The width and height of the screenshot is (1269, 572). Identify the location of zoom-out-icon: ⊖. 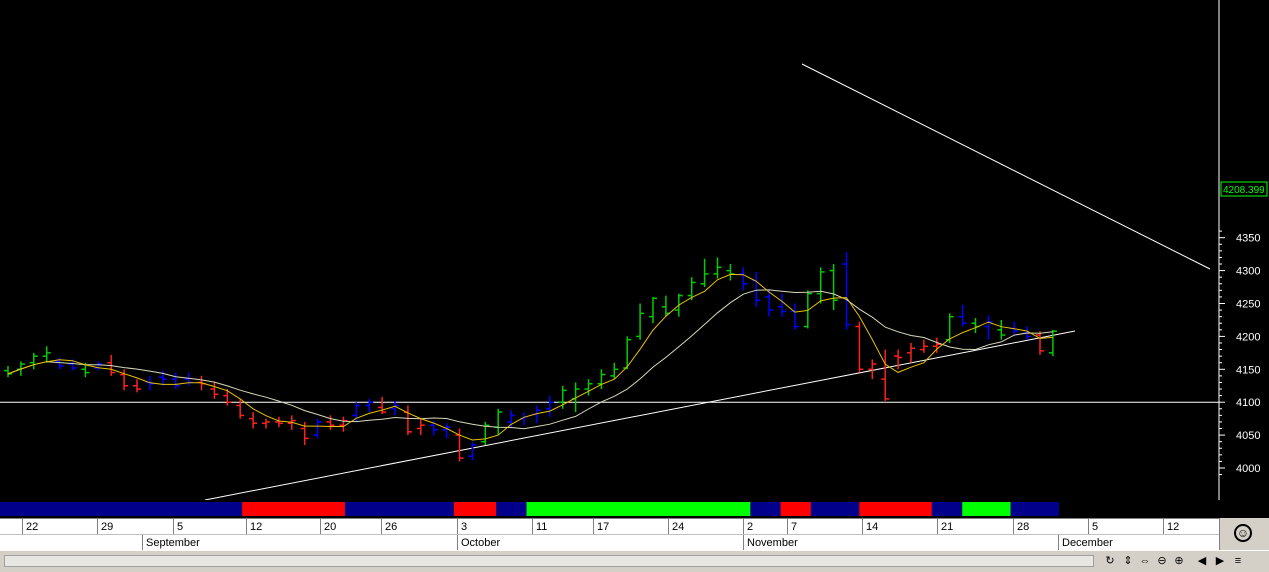
(1162, 561).